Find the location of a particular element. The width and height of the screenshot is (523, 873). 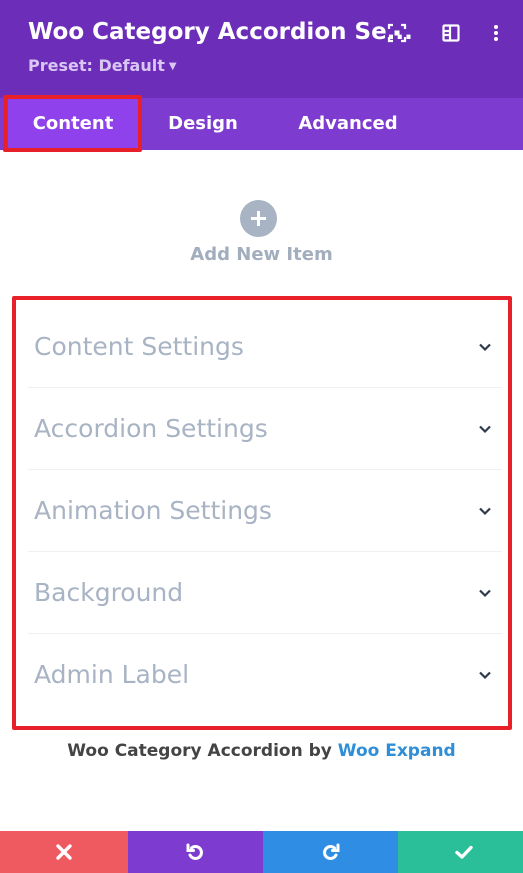

discard-button is located at coordinates (64, 852).